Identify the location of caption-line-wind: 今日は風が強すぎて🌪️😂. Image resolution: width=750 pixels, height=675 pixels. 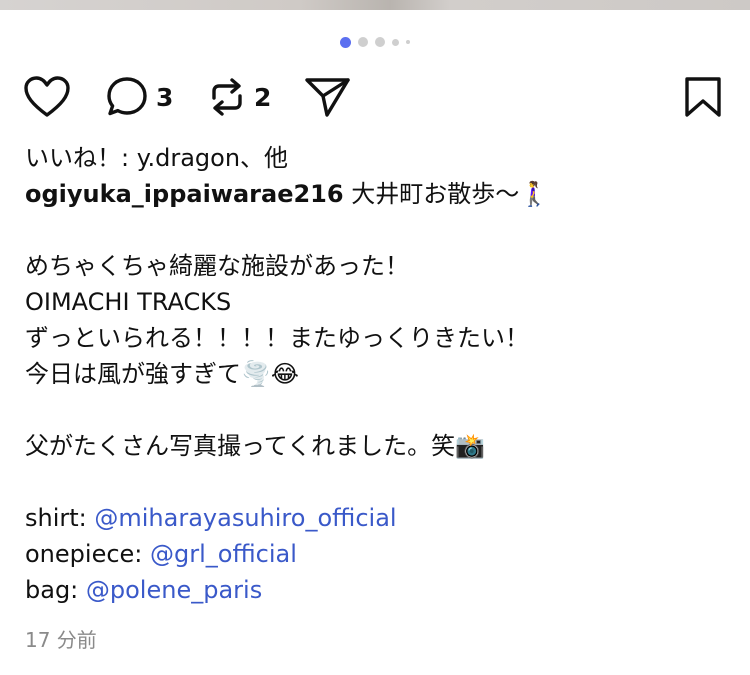
(375, 374).